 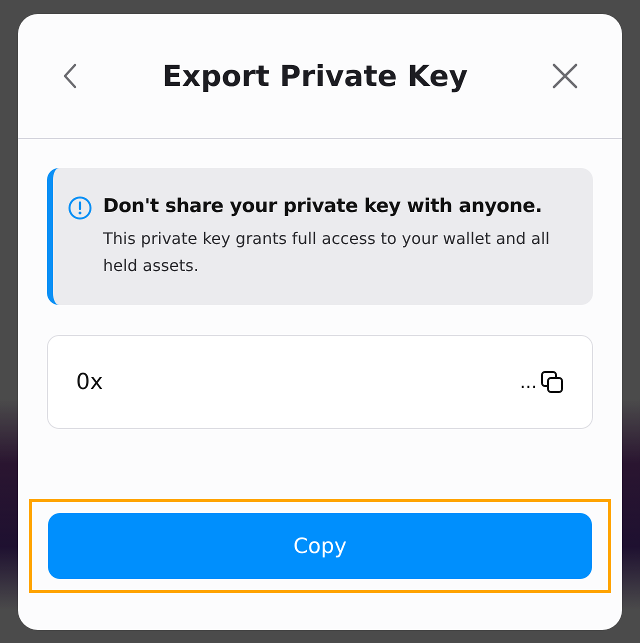 What do you see at coordinates (70, 76) in the screenshot?
I see `chevron-left-icon` at bounding box center [70, 76].